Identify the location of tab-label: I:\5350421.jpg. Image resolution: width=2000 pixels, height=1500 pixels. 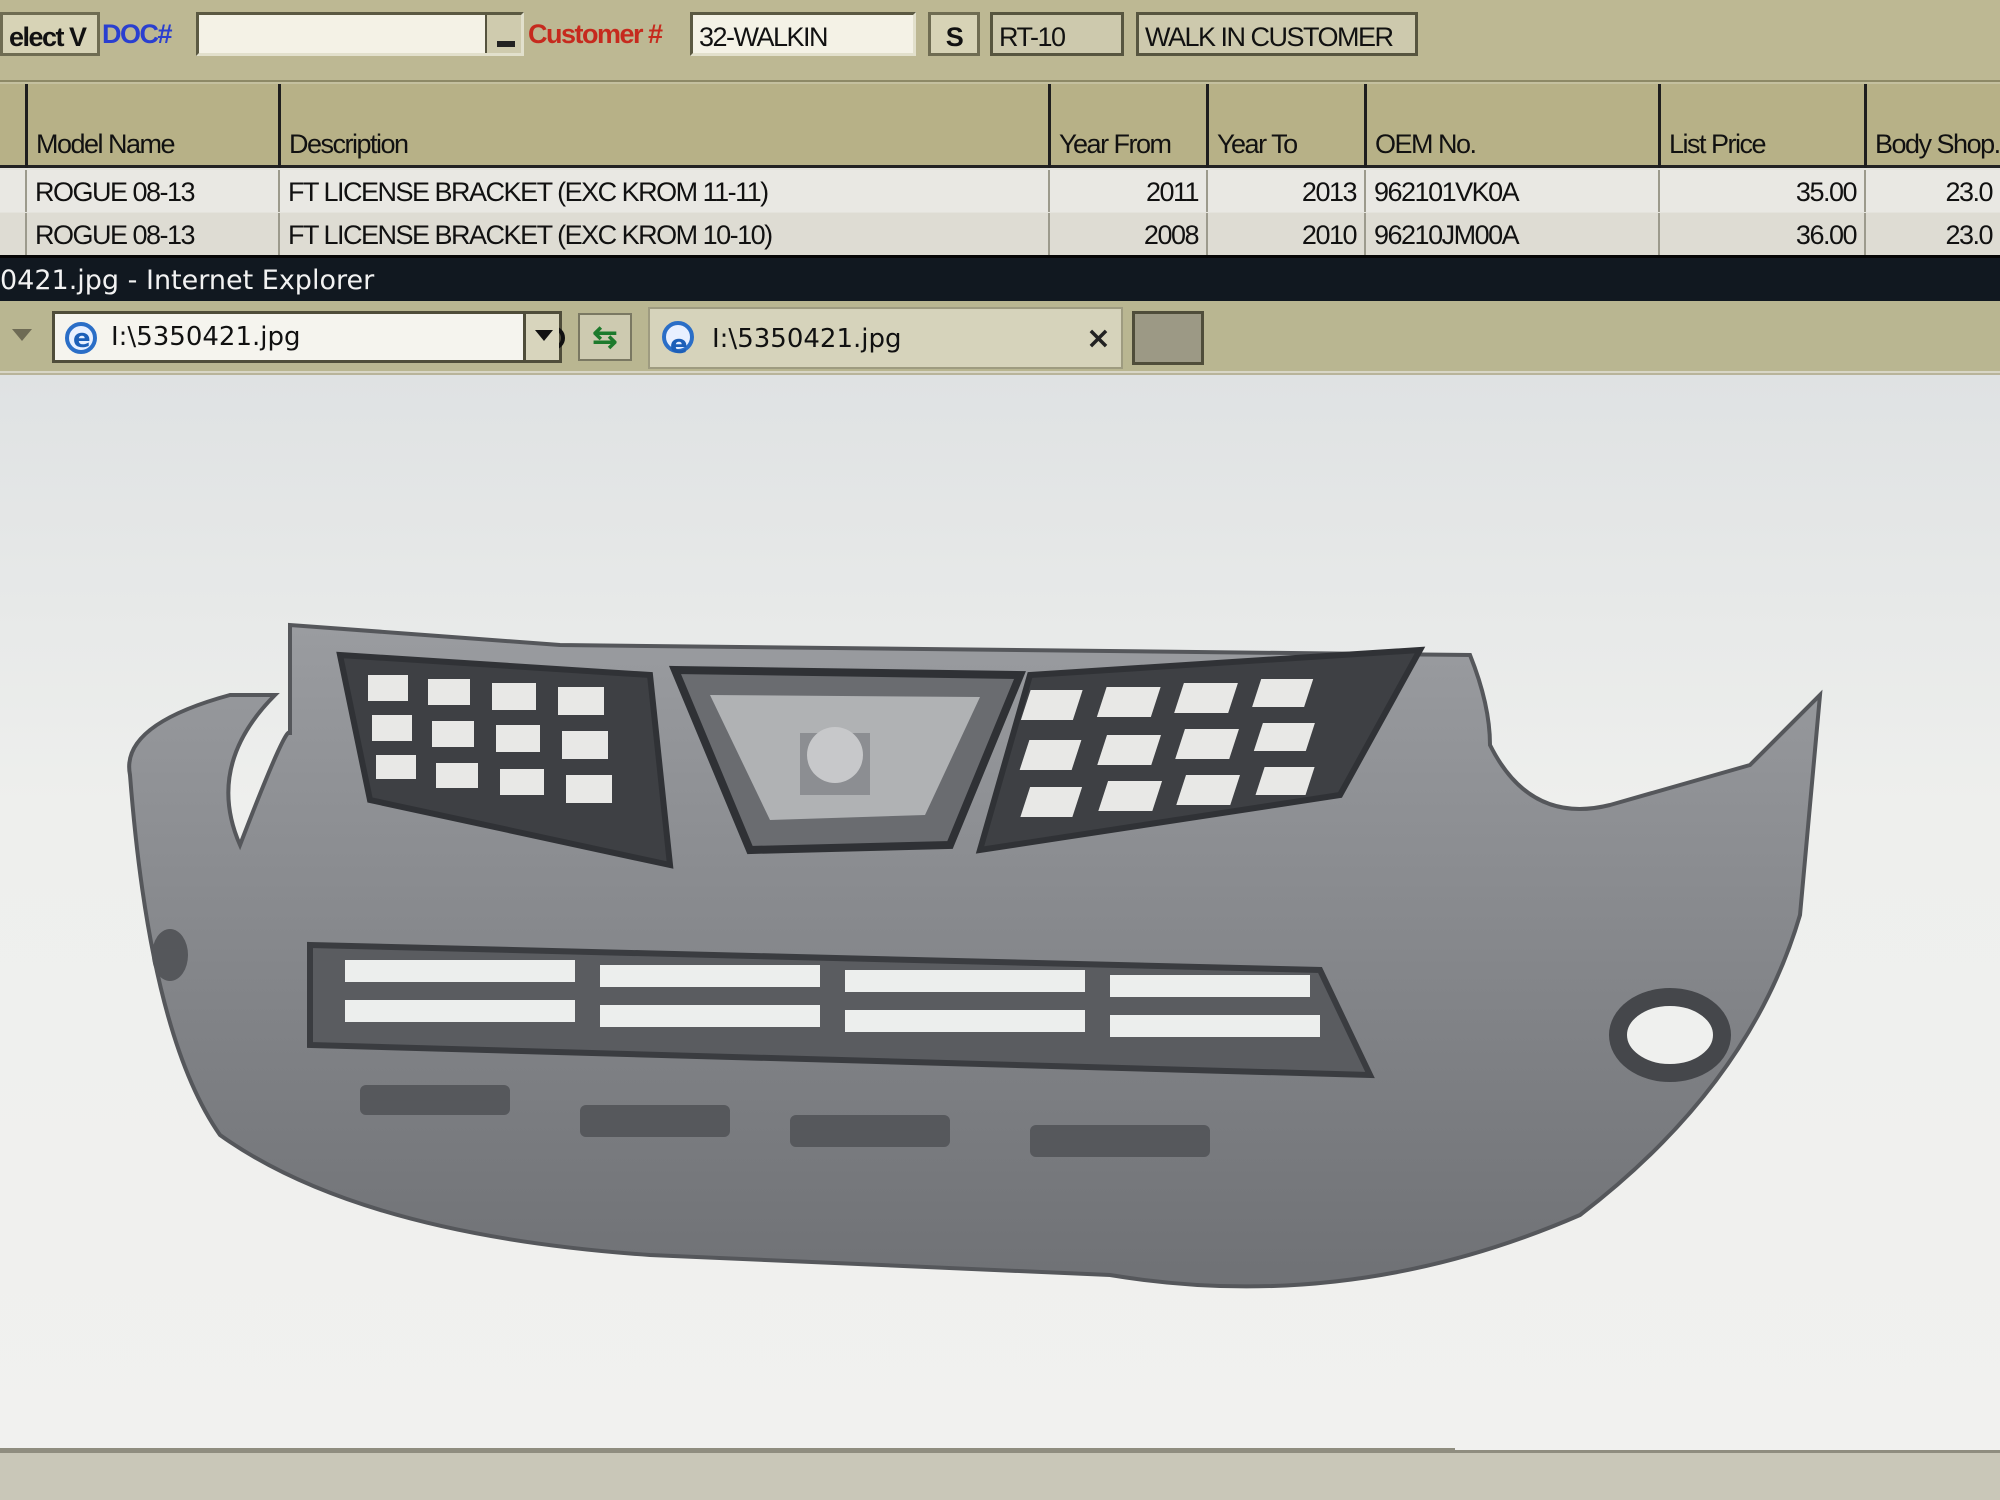
(807, 339).